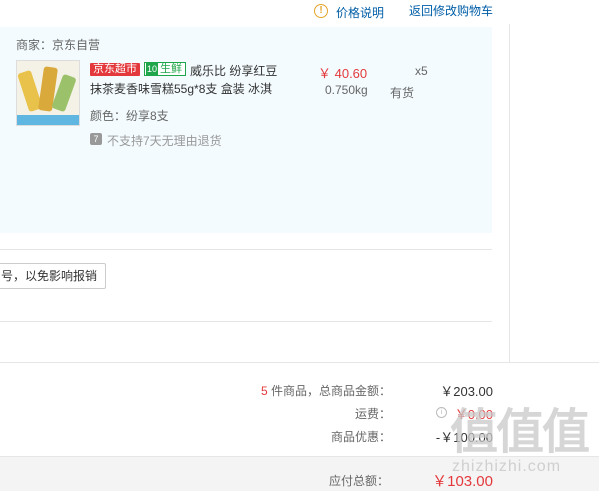 This screenshot has height=491, width=599. Describe the element at coordinates (58, 45) in the screenshot. I see `merchant-label: 商家：京东自营` at that location.